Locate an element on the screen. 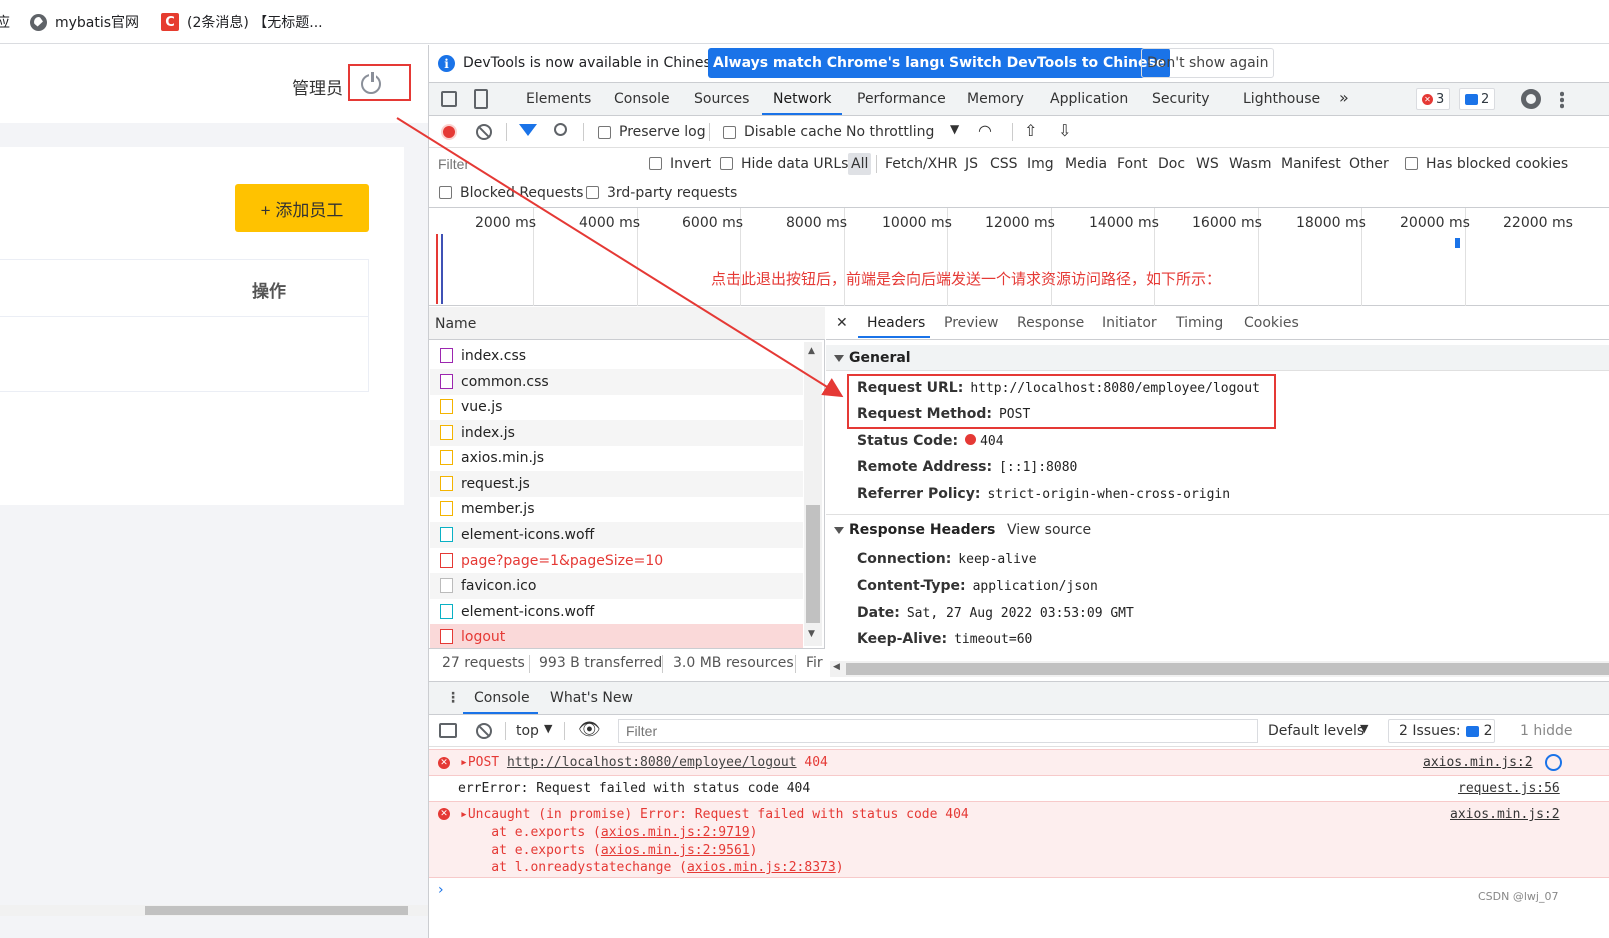 The height and width of the screenshot is (938, 1609). tab-cookies: Cookies is located at coordinates (1271, 323).